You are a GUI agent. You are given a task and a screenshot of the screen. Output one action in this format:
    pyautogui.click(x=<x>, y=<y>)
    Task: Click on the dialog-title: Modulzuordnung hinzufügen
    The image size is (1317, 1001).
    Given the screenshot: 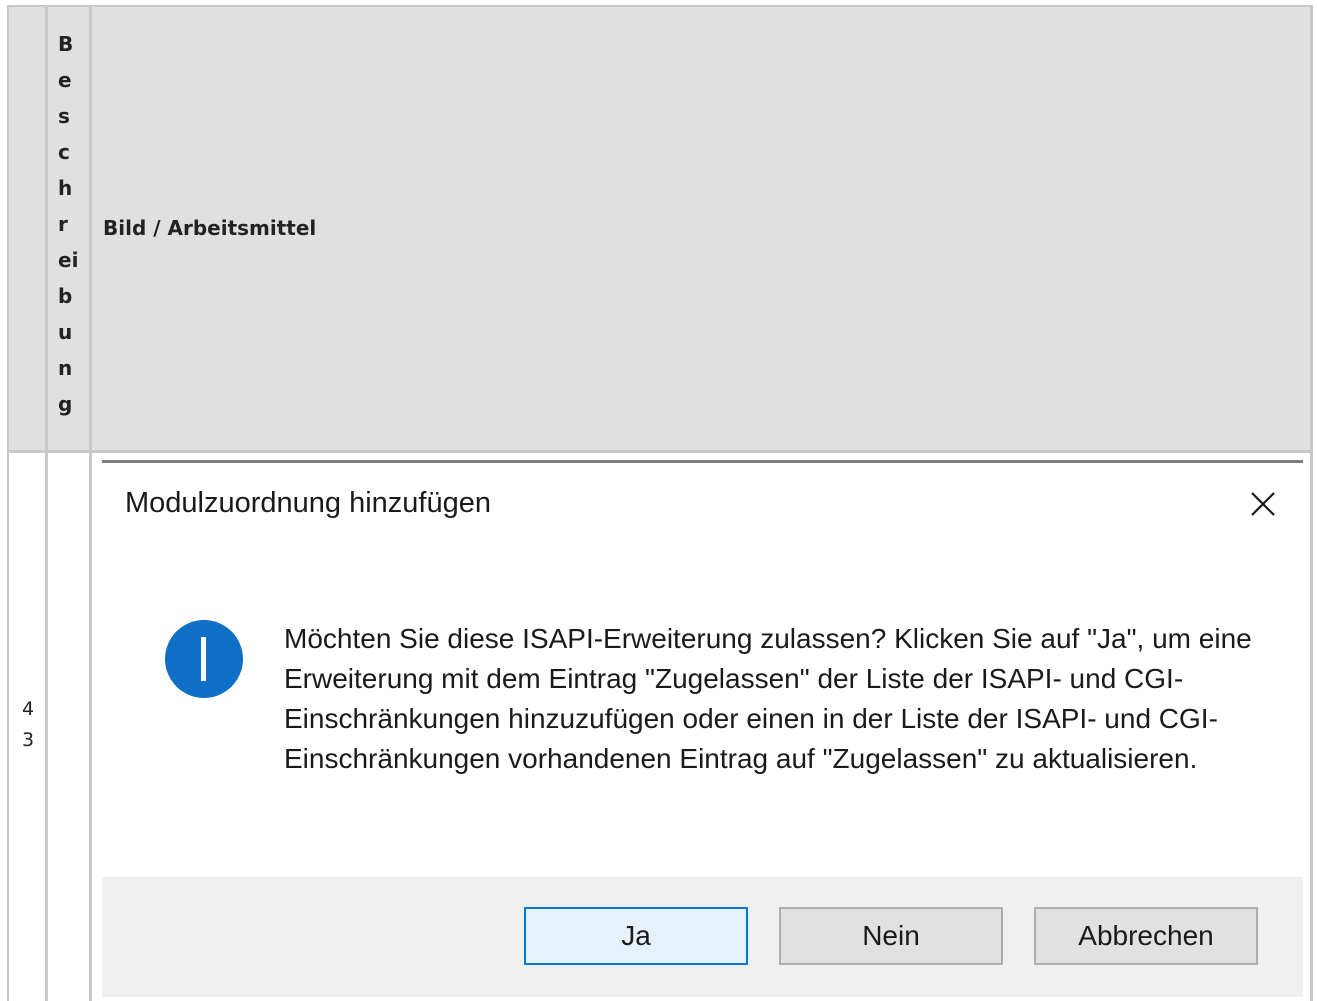 What is the action you would take?
    pyautogui.click(x=308, y=503)
    